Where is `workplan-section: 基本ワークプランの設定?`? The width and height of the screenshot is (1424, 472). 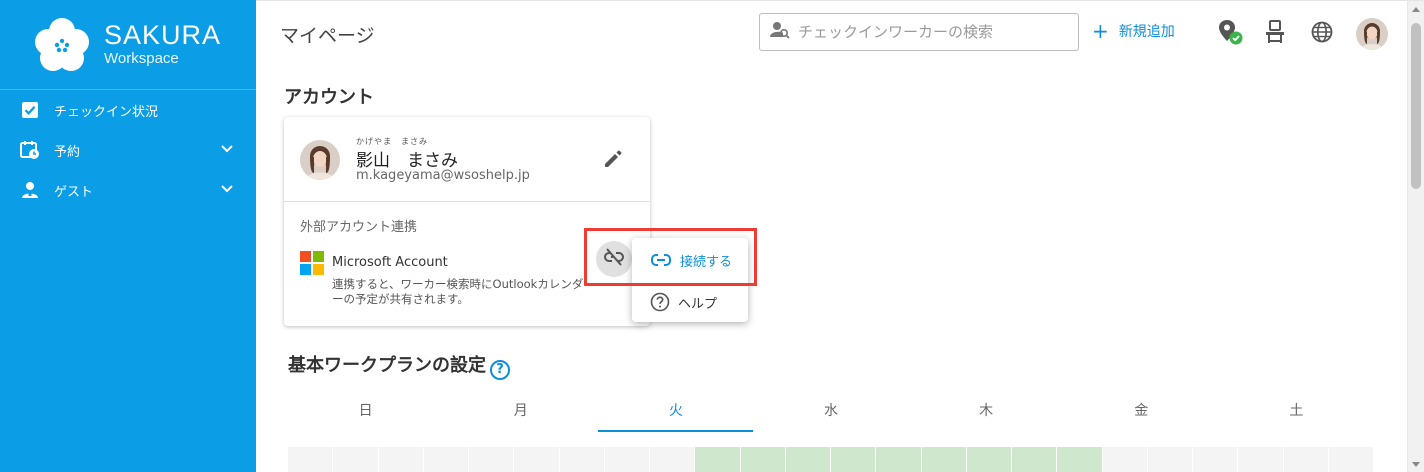 workplan-section: 基本ワークプランの設定? is located at coordinates (399, 365).